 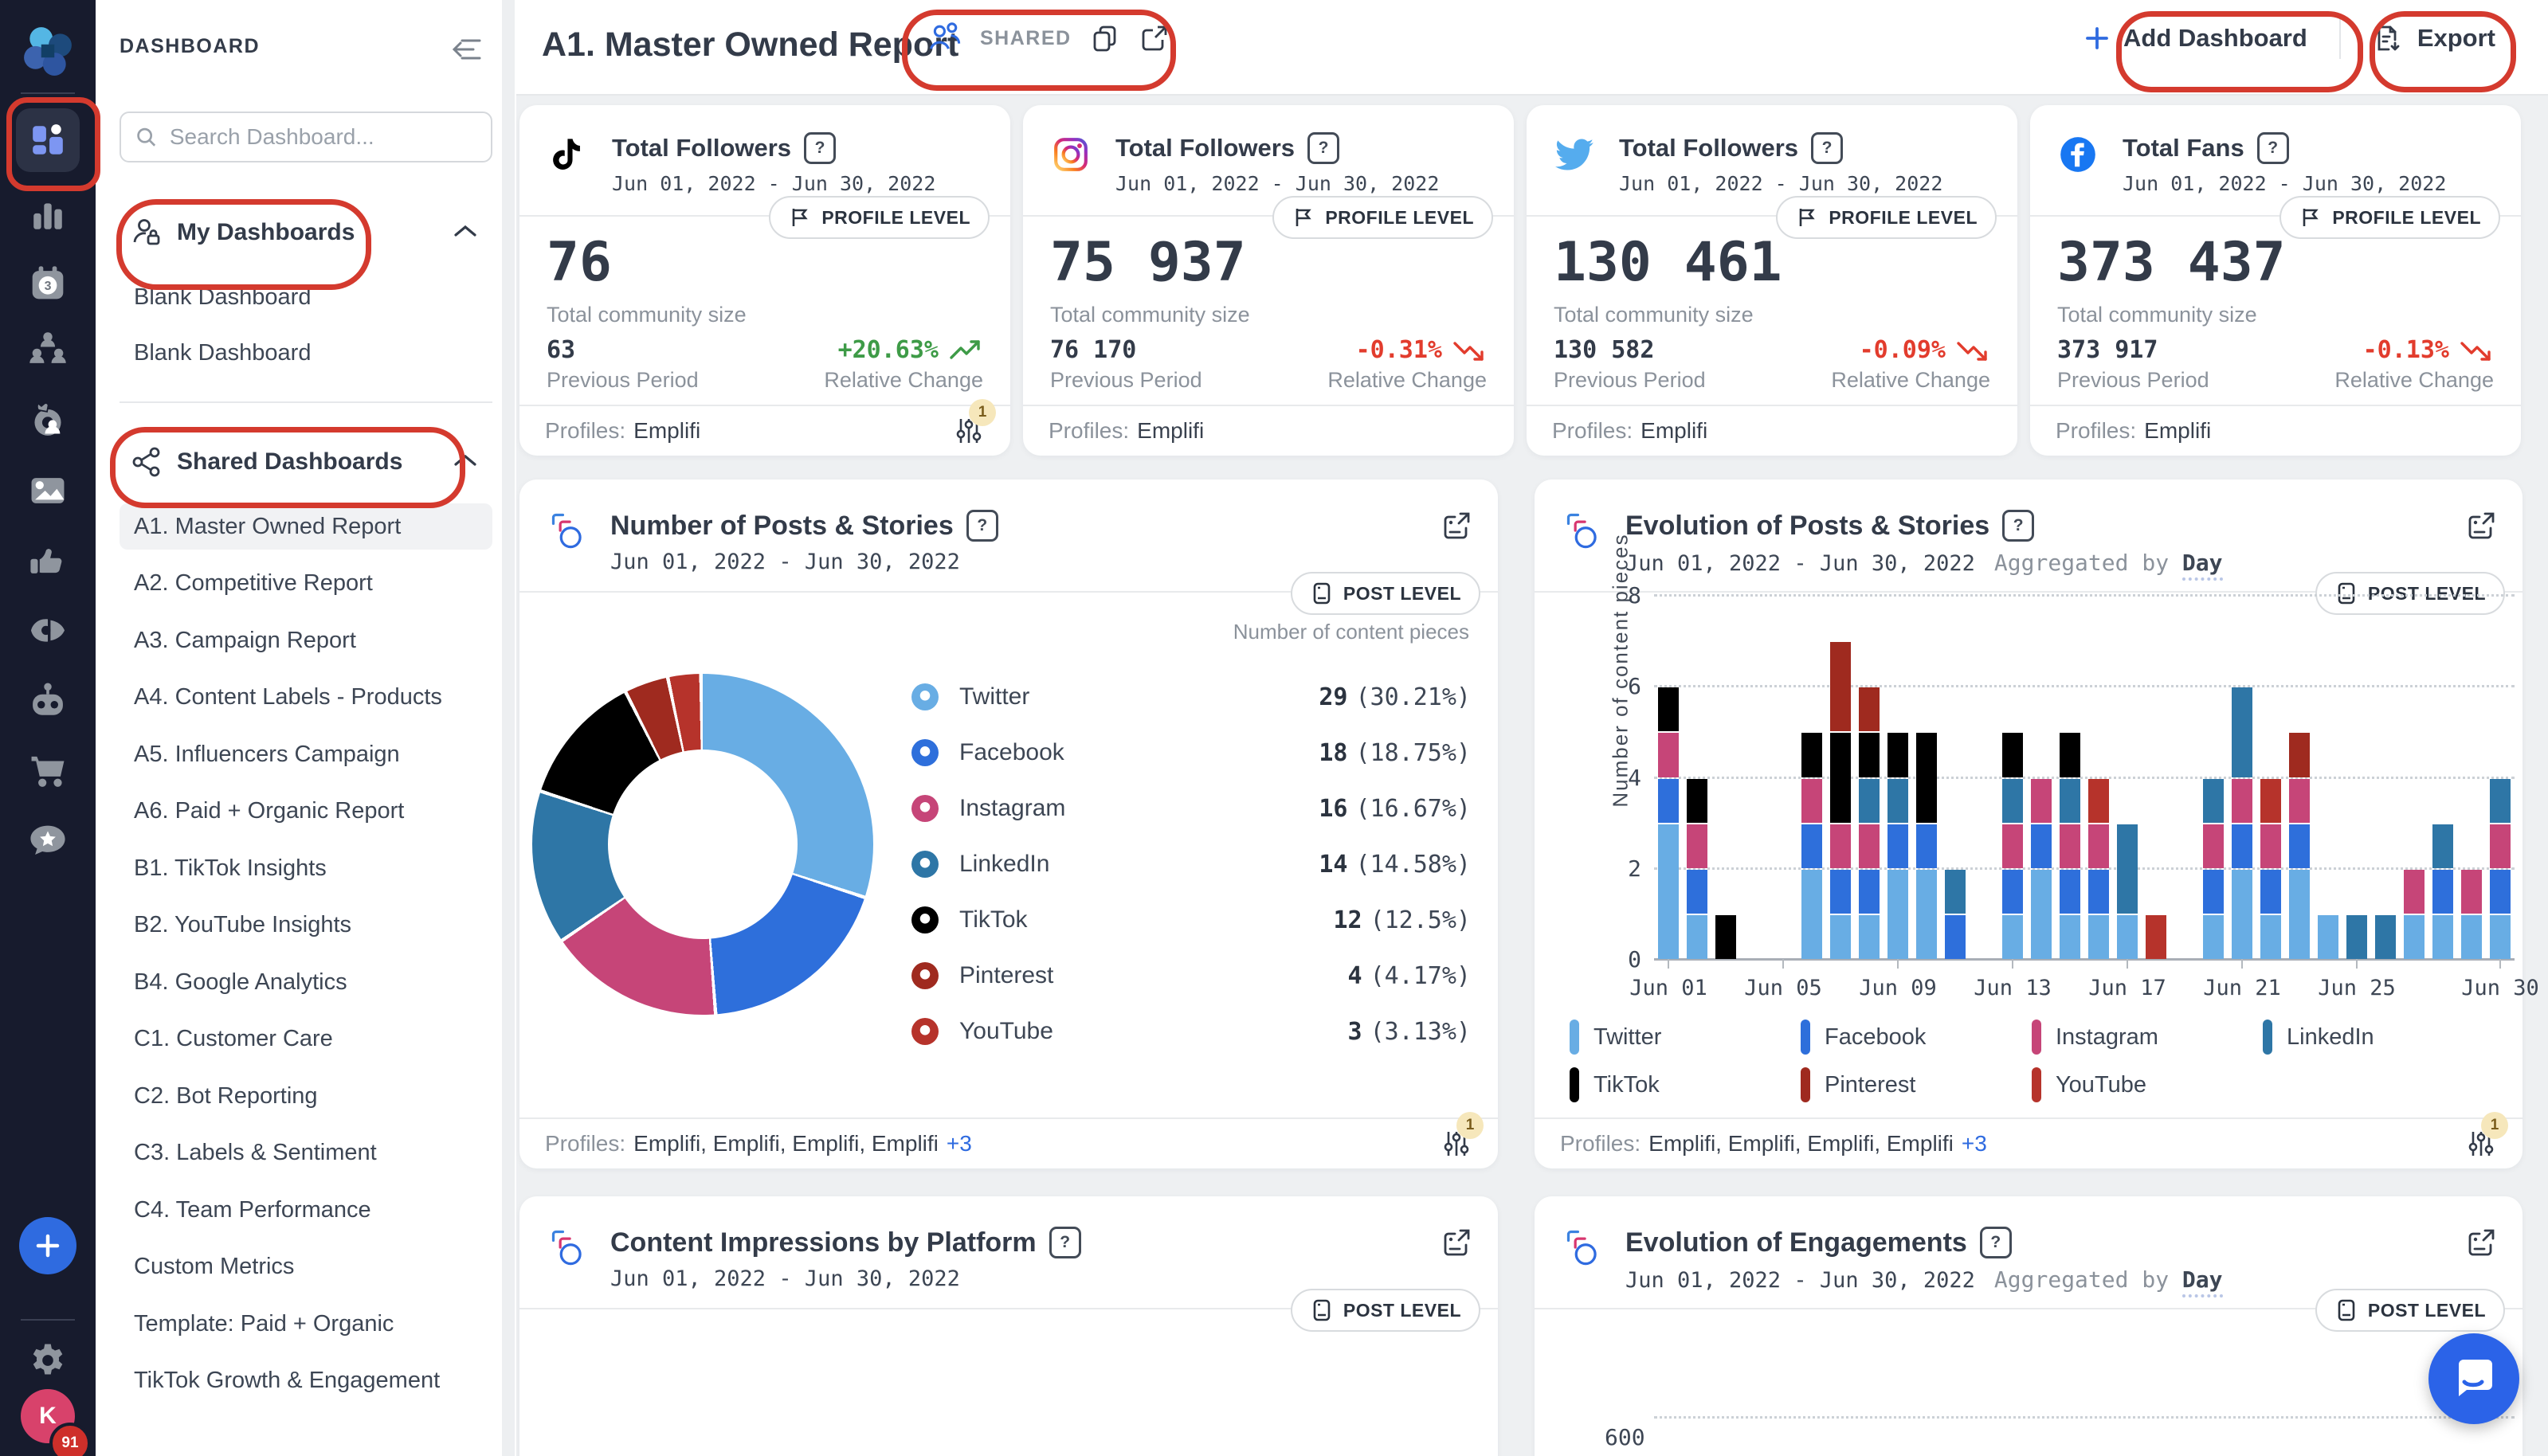 What do you see at coordinates (959, 1144) in the screenshot?
I see `profiles-more-link: +3` at bounding box center [959, 1144].